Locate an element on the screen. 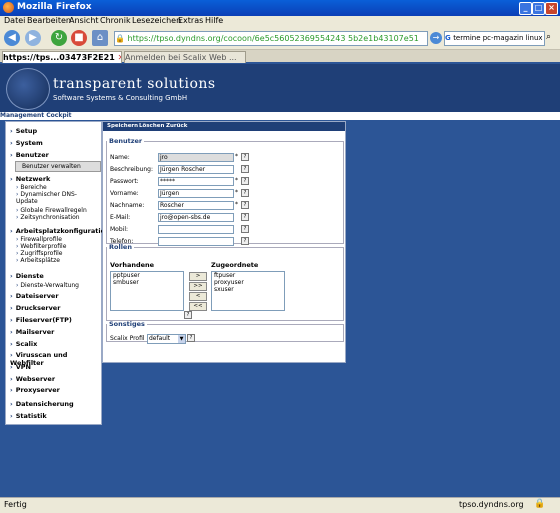  sidebar-item-setup: Setup is located at coordinates (23, 131).